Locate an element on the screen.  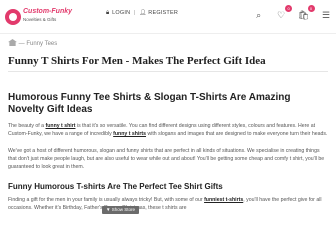
breadcrumb: — Funny Tees is located at coordinates (33, 43).